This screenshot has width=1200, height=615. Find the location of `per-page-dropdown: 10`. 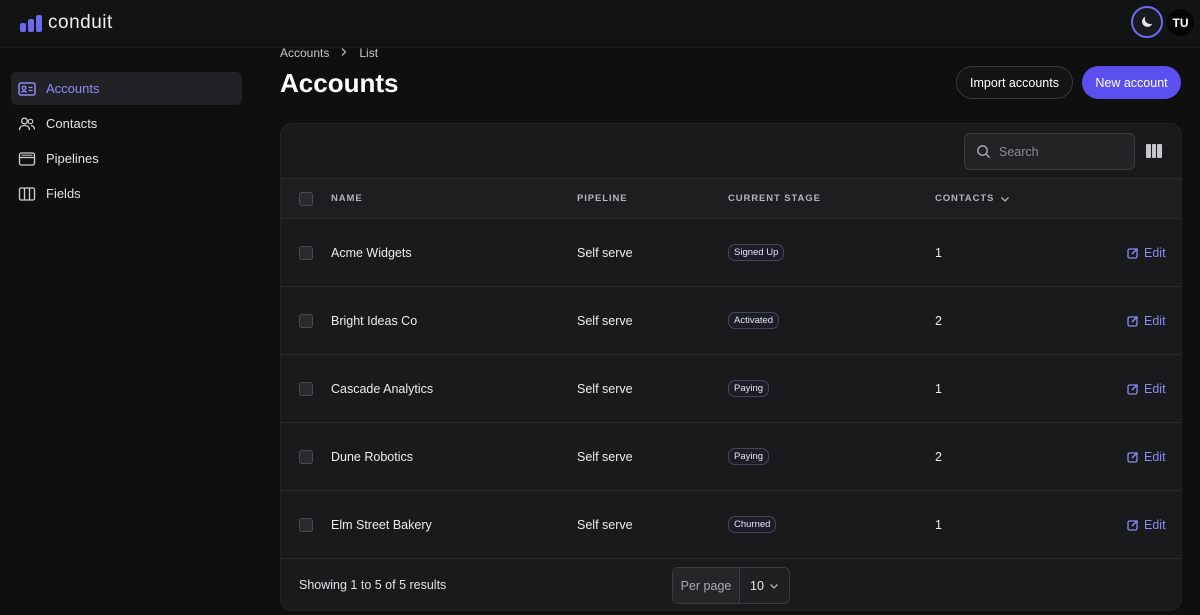

per-page-dropdown: 10 is located at coordinates (764, 585).